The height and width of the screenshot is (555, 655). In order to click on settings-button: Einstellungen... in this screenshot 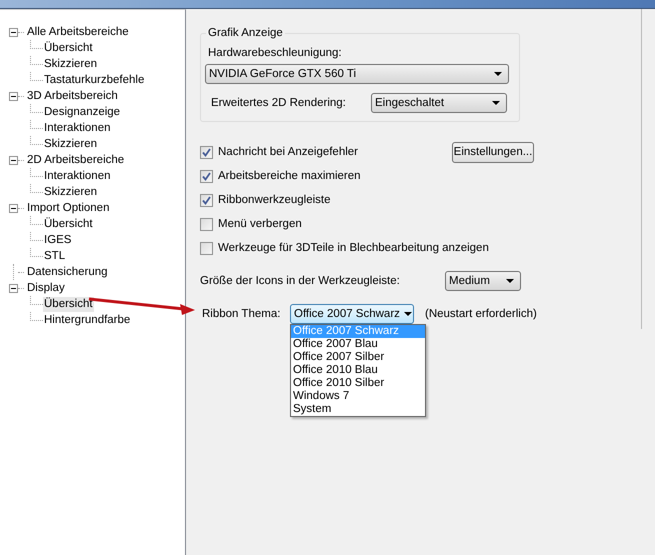, I will do `click(493, 152)`.